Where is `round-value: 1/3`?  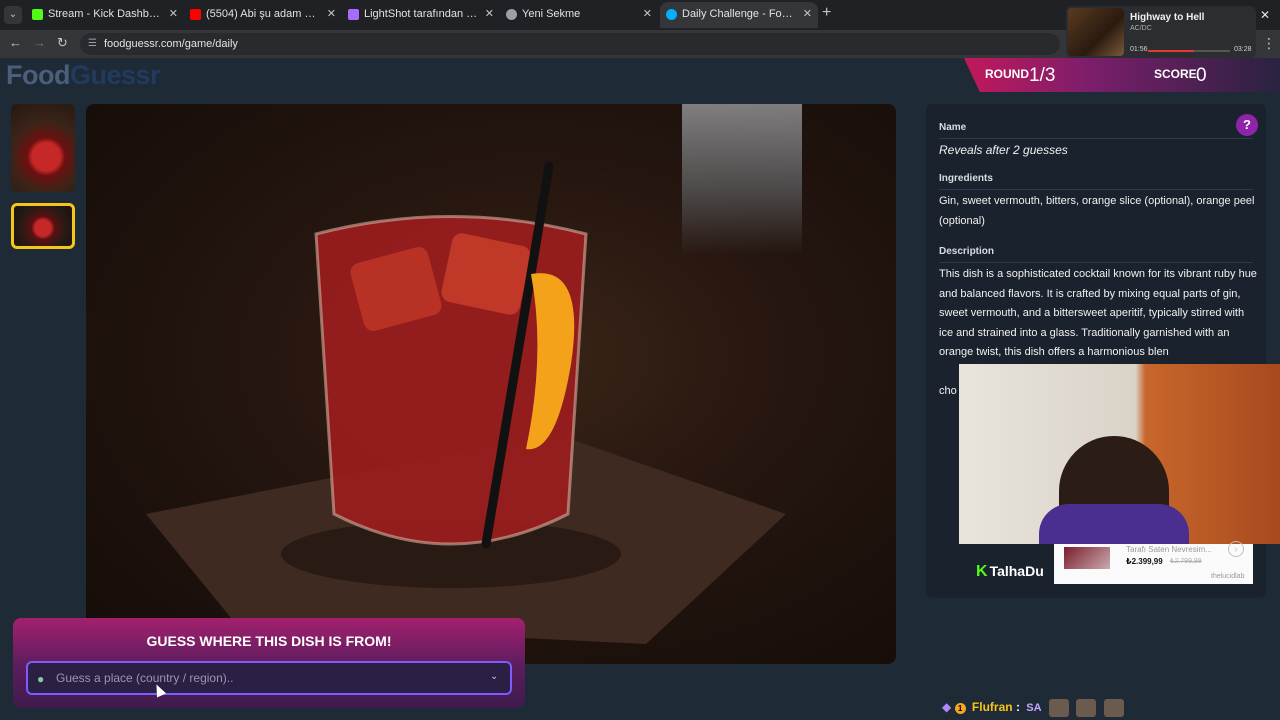 round-value: 1/3 is located at coordinates (1042, 75).